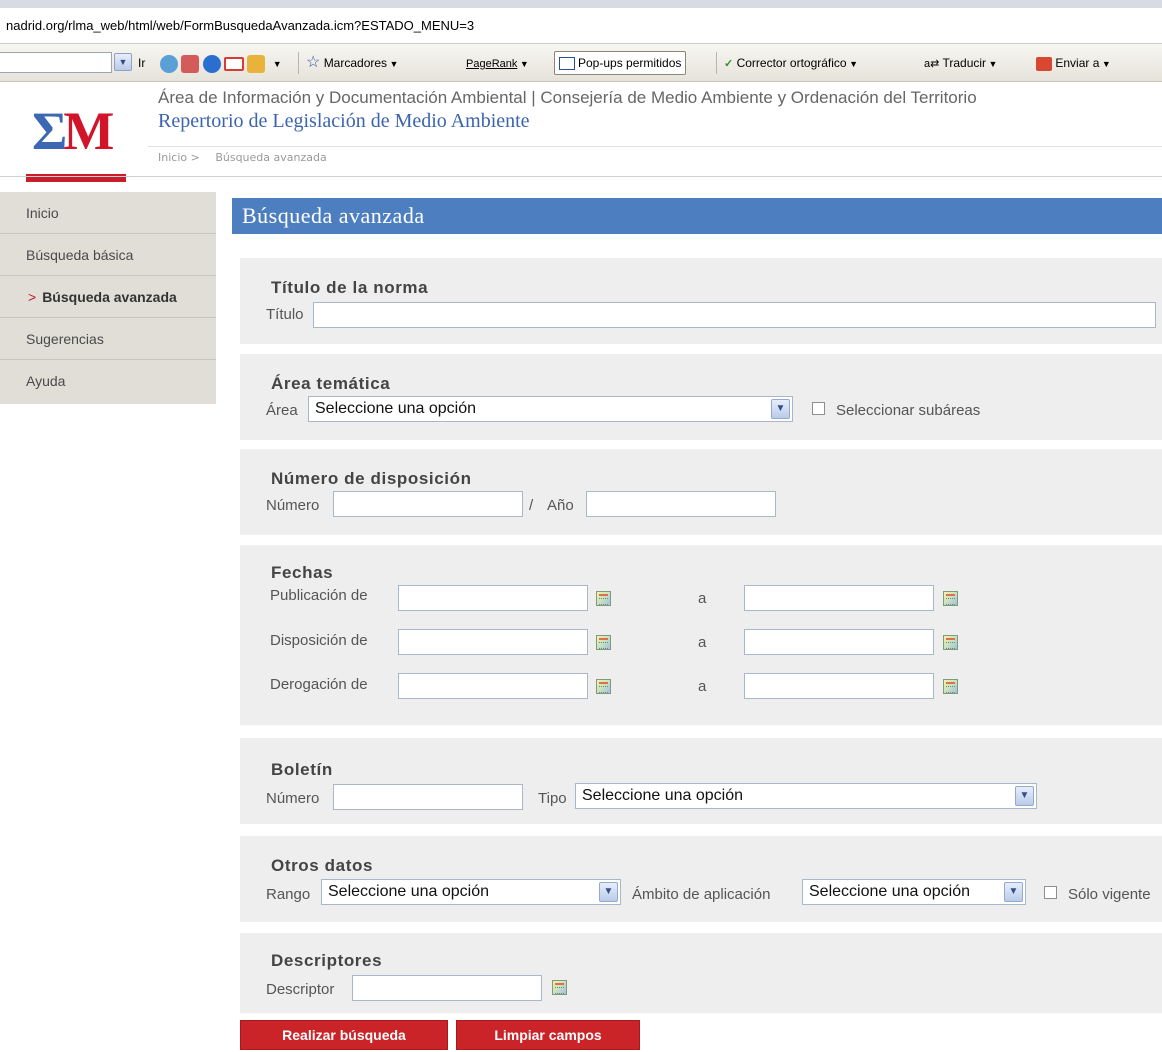  I want to click on spellcheck-icon: ✓, so click(729, 64).